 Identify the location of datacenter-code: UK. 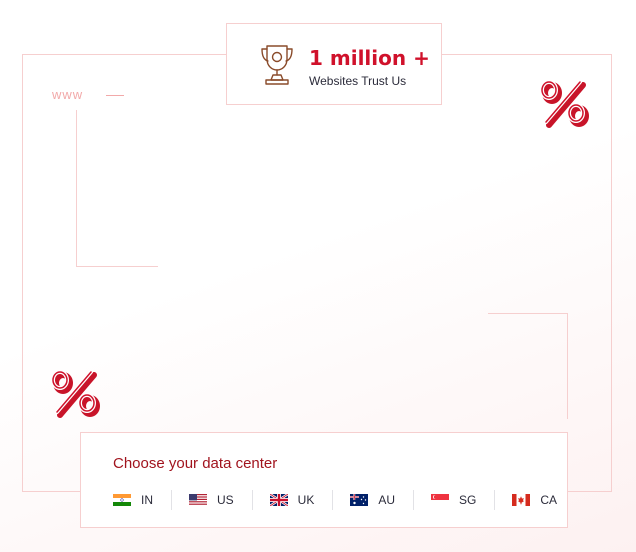
(306, 500).